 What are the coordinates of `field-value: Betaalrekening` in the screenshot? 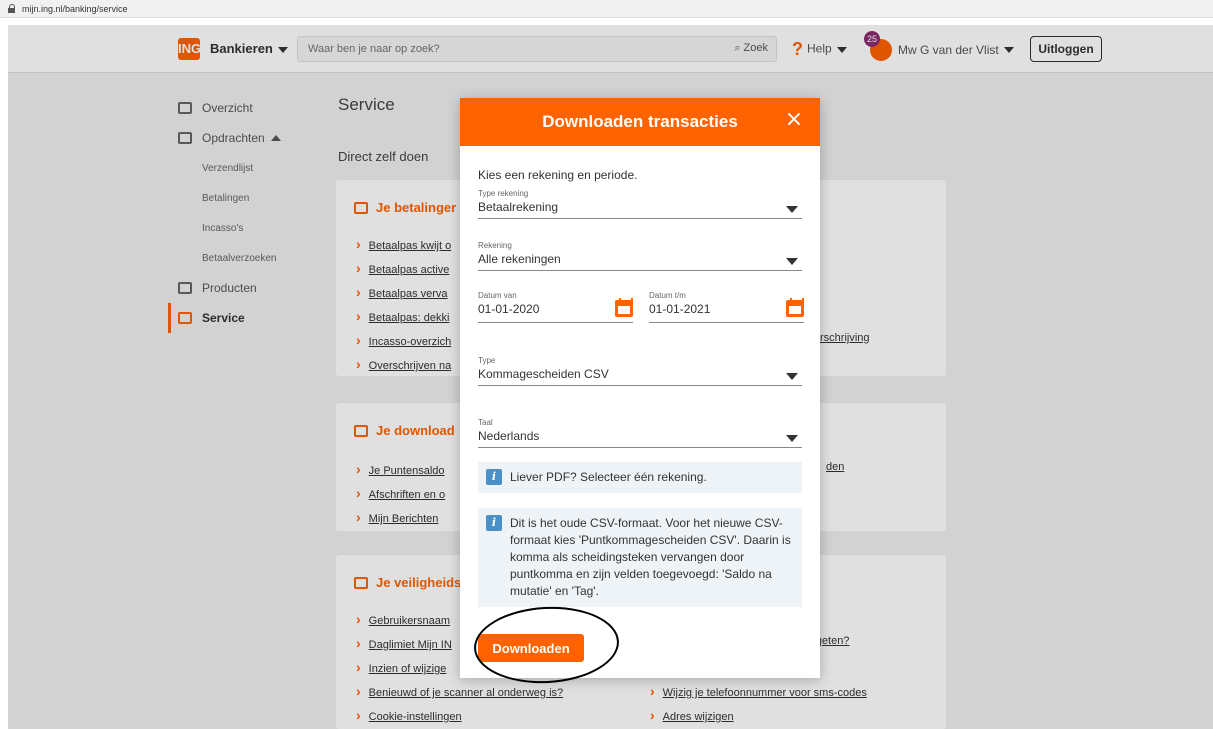 It's located at (518, 207).